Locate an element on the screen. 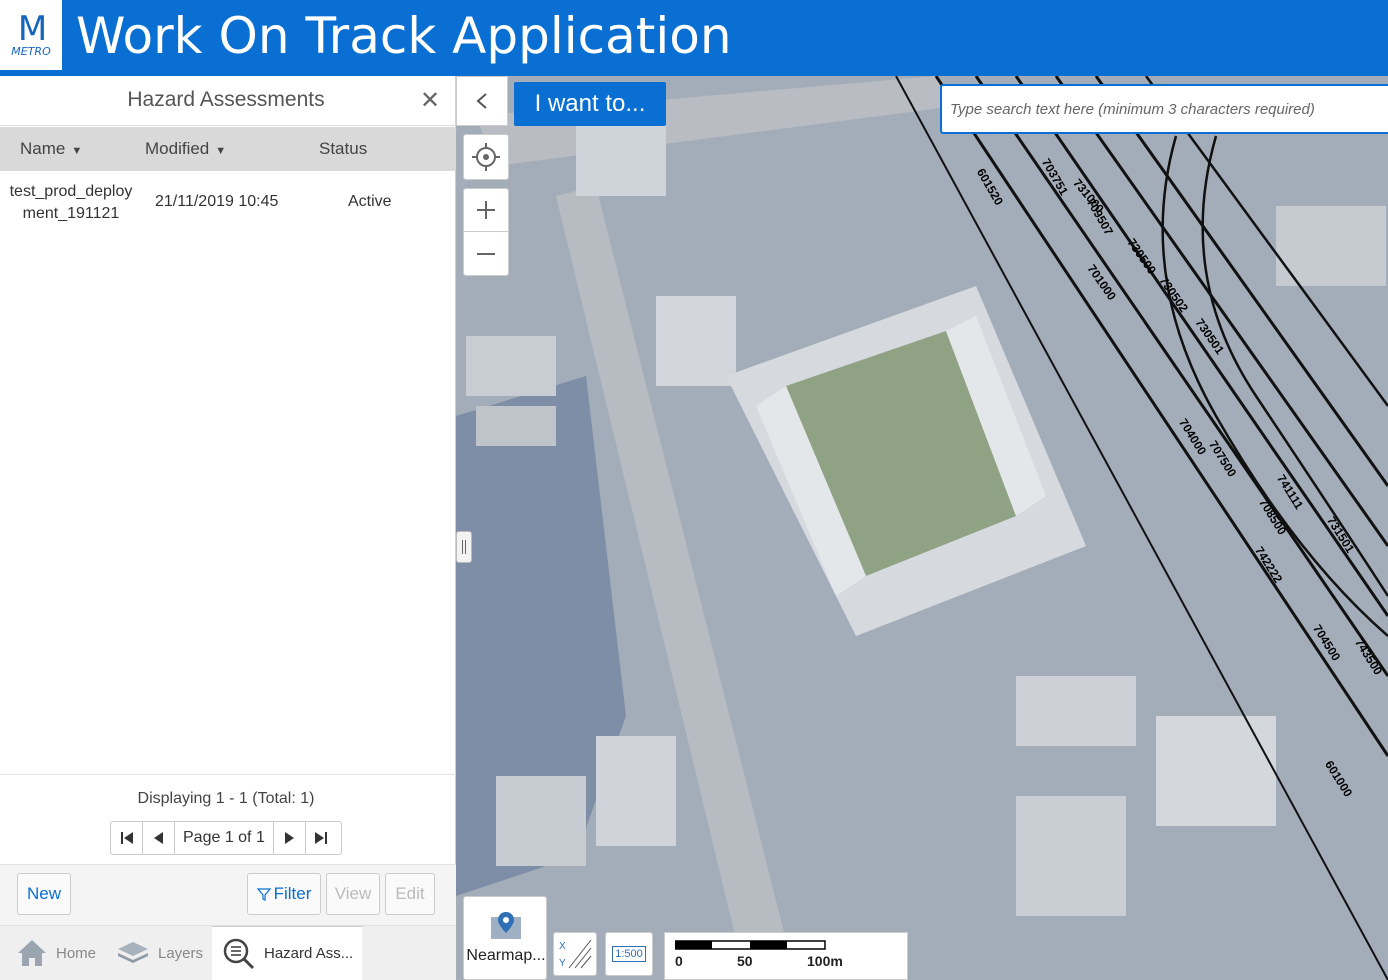 This screenshot has height=980, width=1388. cell-name-line: ment_191121 is located at coordinates (71, 213).